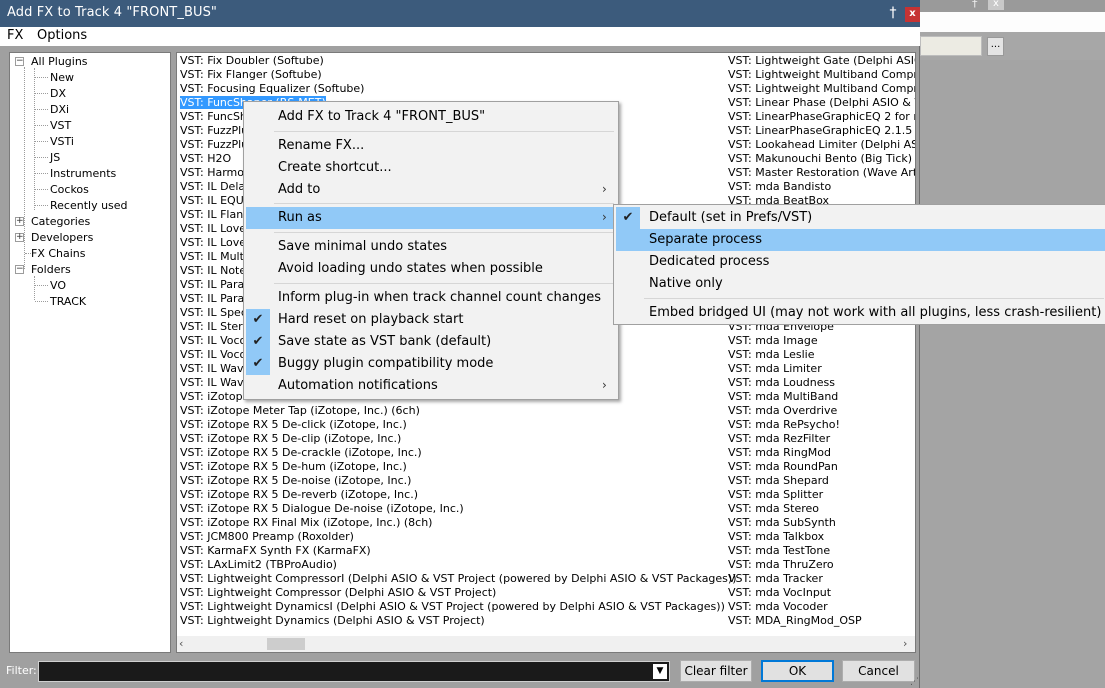  I want to click on menu-item-hard-reset: ✔ Hard reset on playback start, so click(431, 320).